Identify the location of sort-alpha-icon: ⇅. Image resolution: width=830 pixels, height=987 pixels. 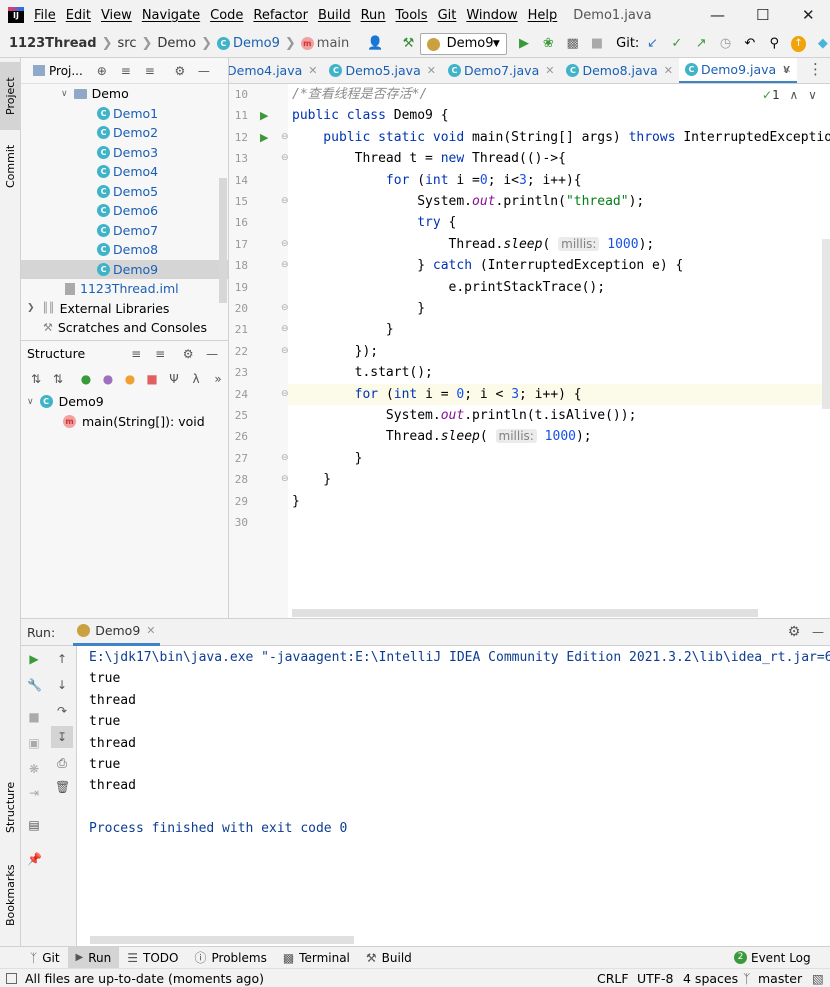
(58, 379).